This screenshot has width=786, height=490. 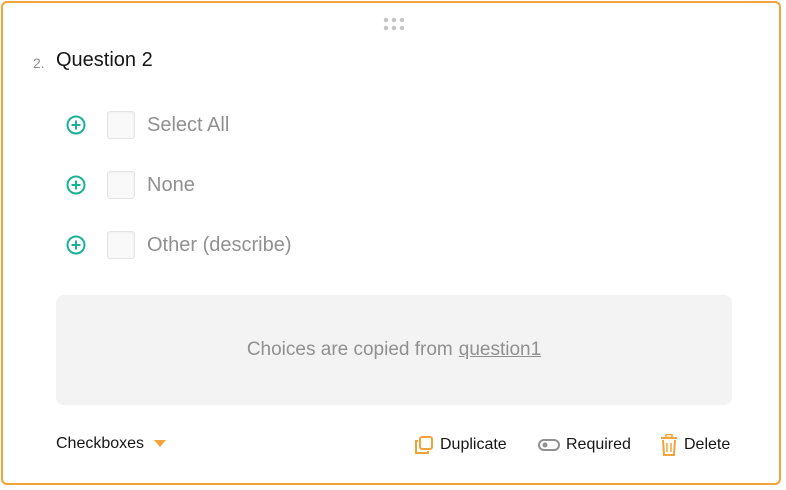 What do you see at coordinates (394, 24) in the screenshot?
I see `drag-handle-icon` at bounding box center [394, 24].